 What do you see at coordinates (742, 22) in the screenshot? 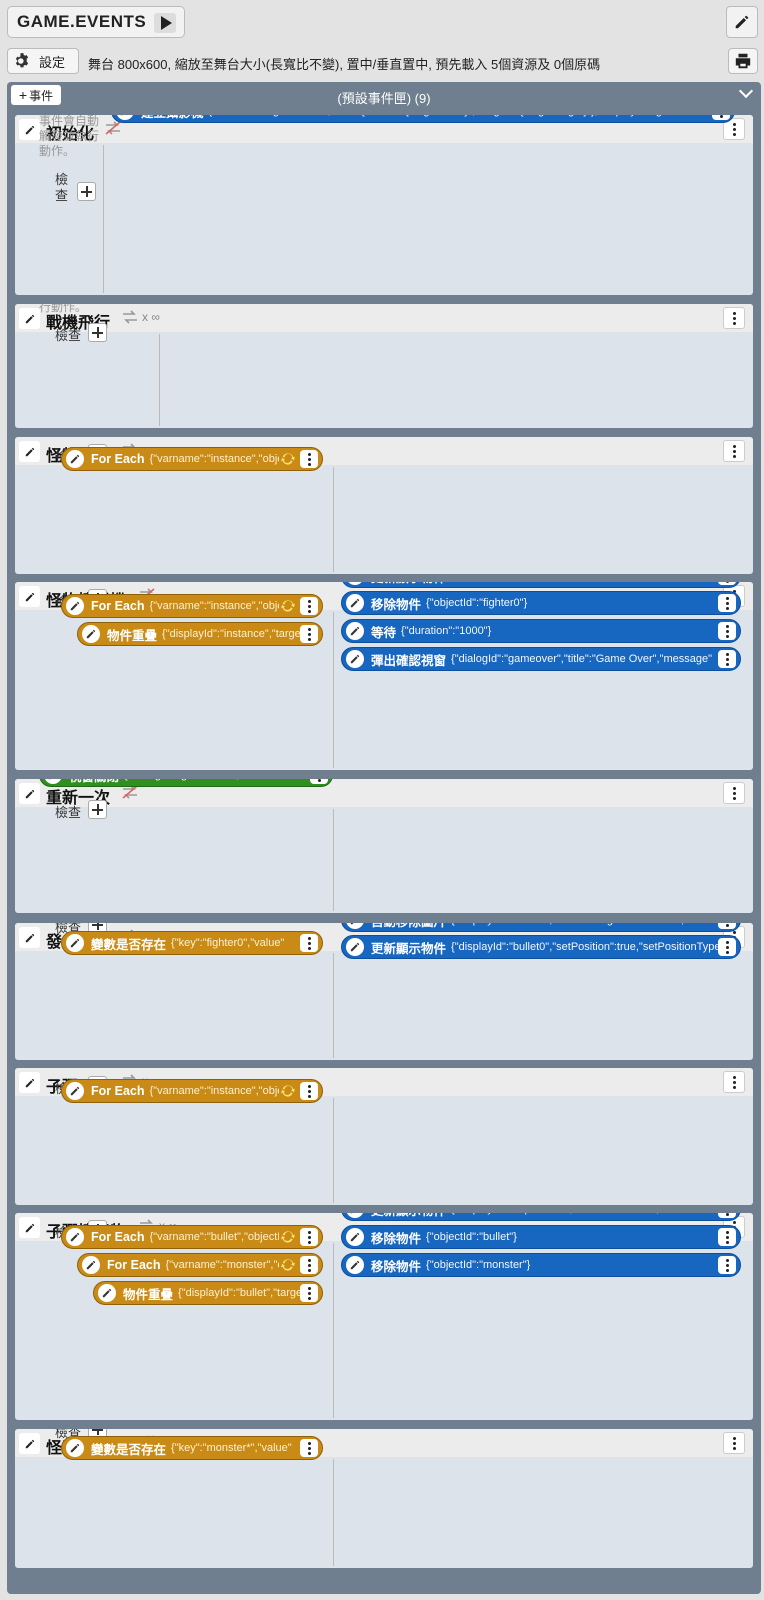
I see `edit-file-button` at bounding box center [742, 22].